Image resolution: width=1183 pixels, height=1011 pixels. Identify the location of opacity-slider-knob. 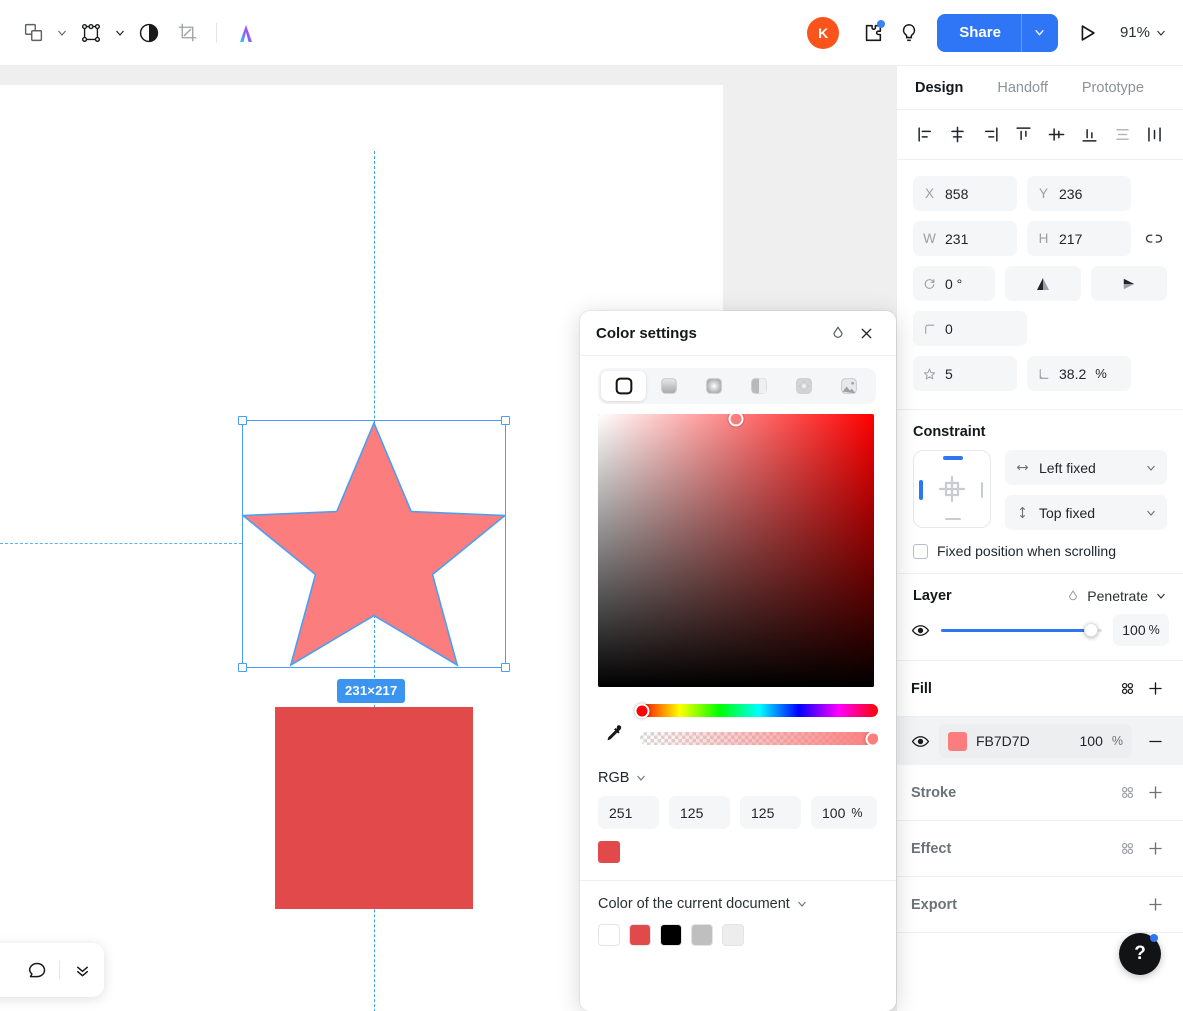
(1090, 630).